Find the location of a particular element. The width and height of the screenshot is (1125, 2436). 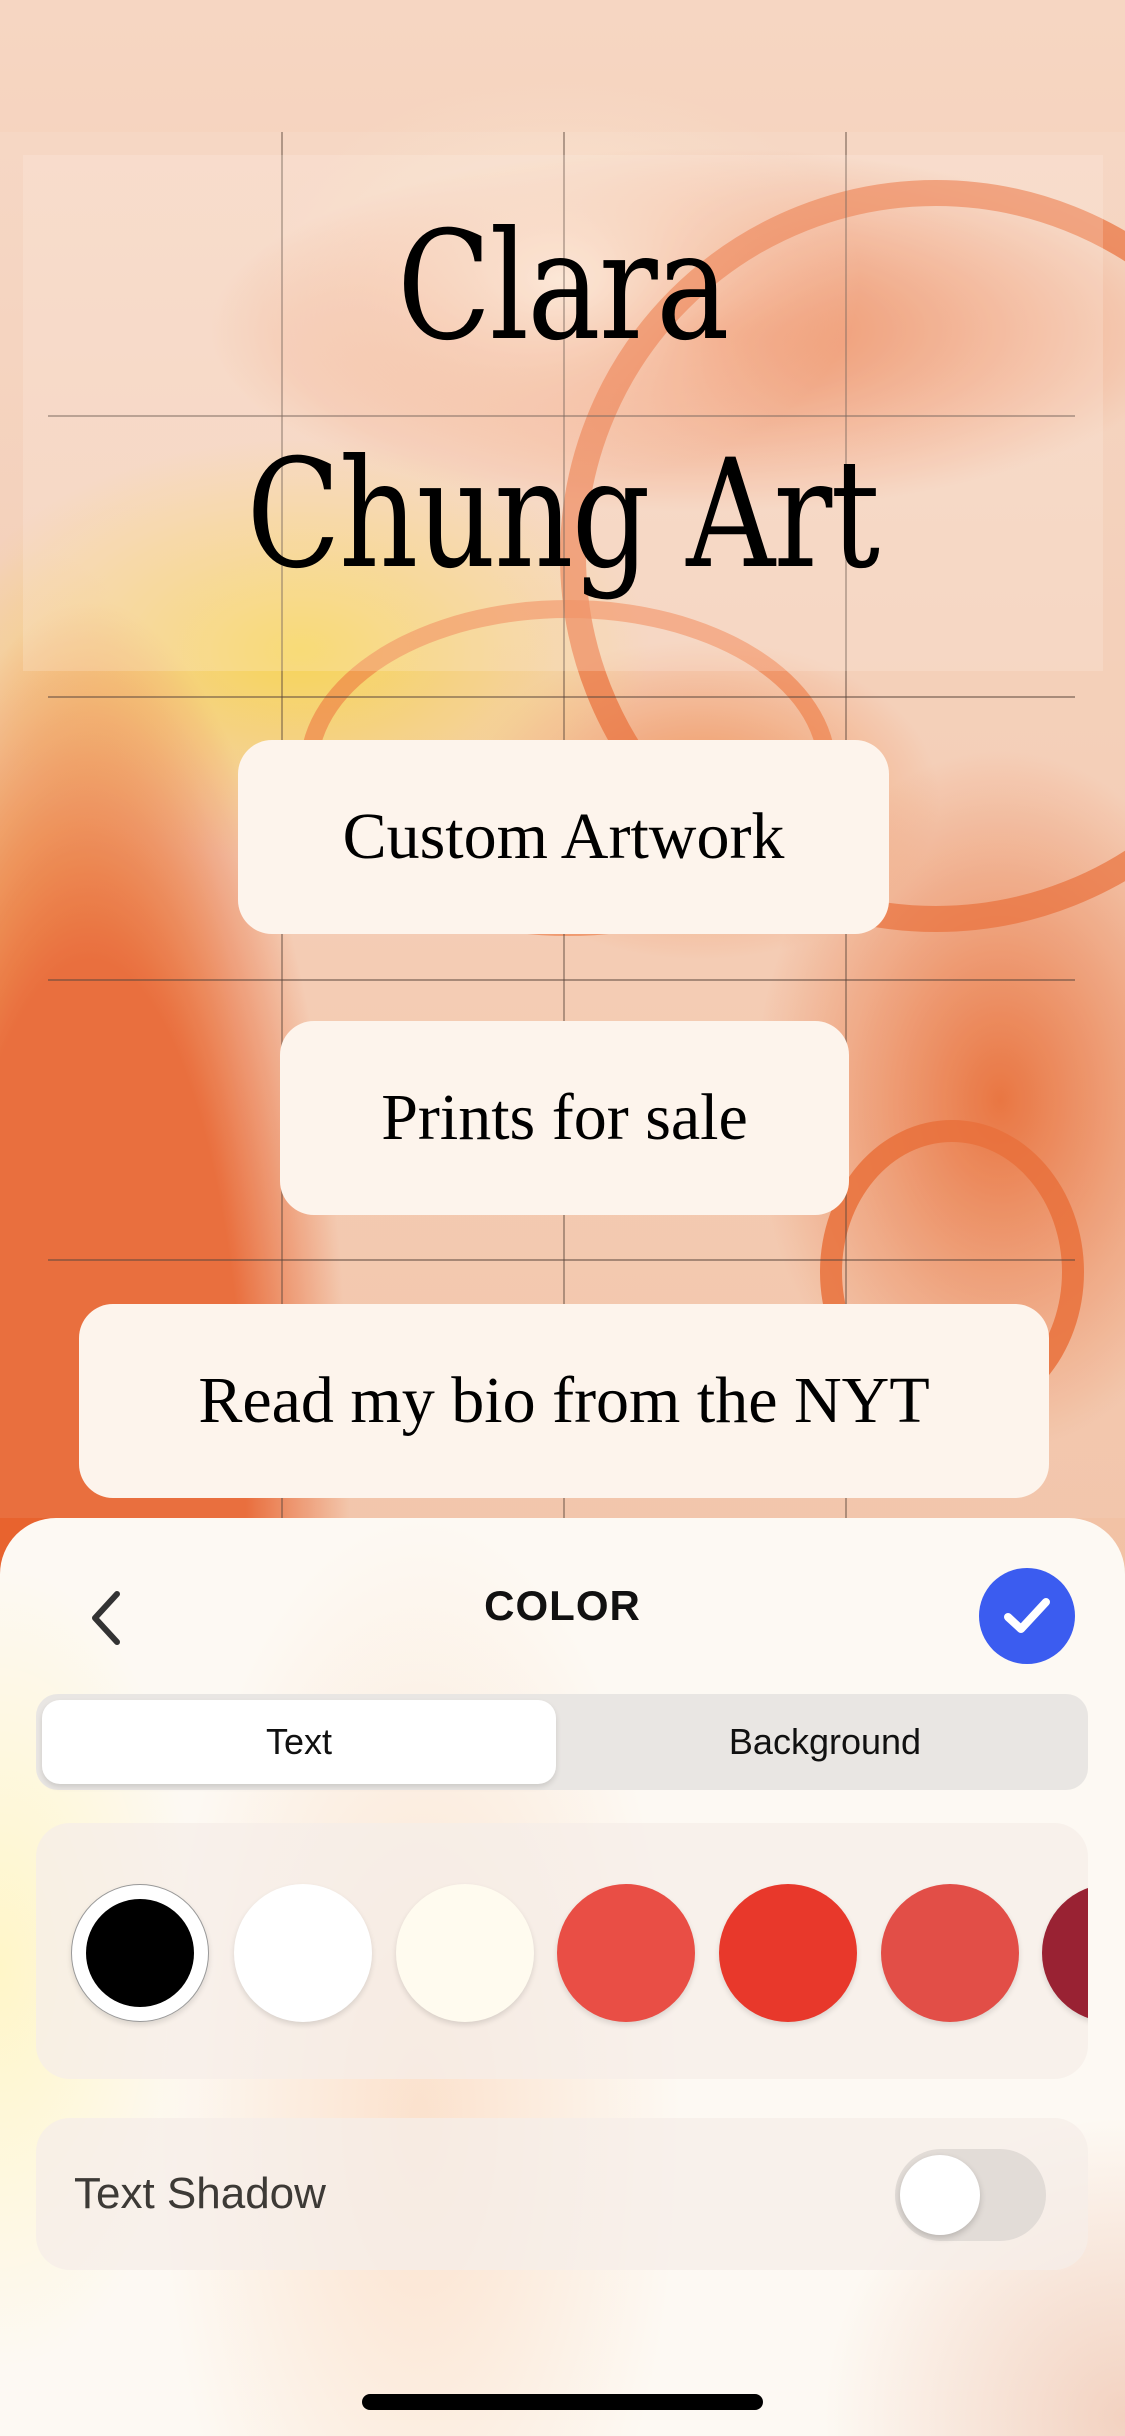

text-shadow-row: Text Shadow is located at coordinates (562, 2194).